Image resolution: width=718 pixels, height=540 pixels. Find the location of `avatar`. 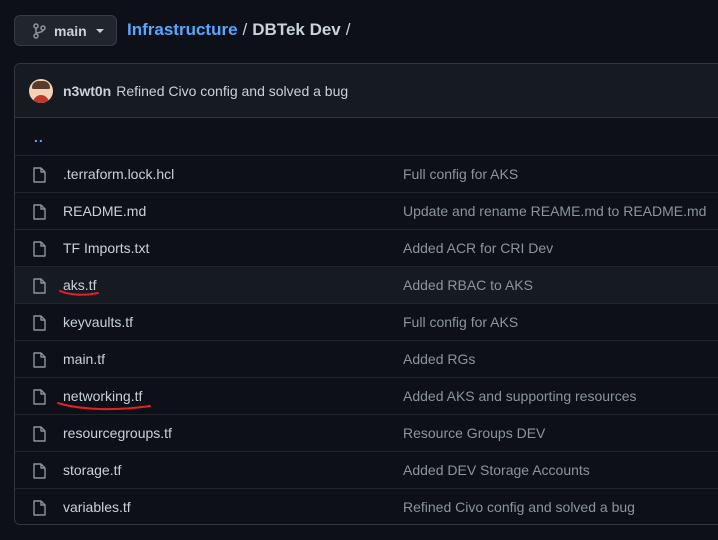

avatar is located at coordinates (41, 90).